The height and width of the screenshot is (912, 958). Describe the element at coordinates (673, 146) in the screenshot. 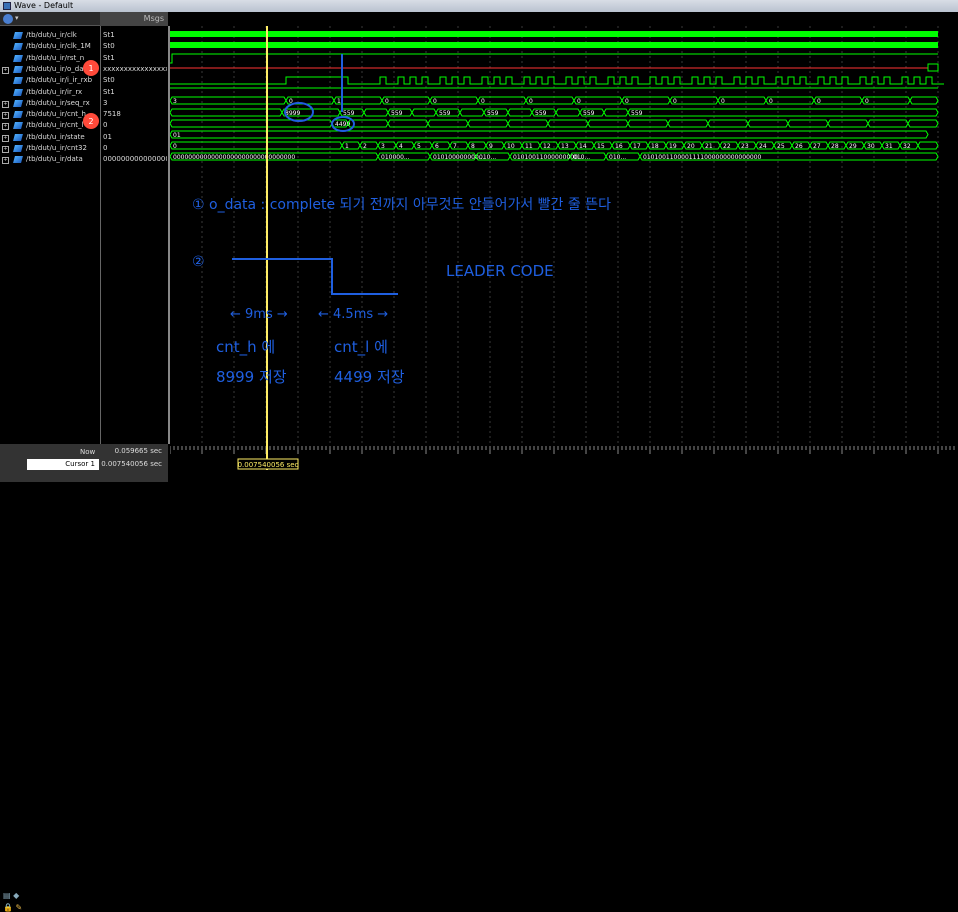

I see `bus-label: 19` at that location.